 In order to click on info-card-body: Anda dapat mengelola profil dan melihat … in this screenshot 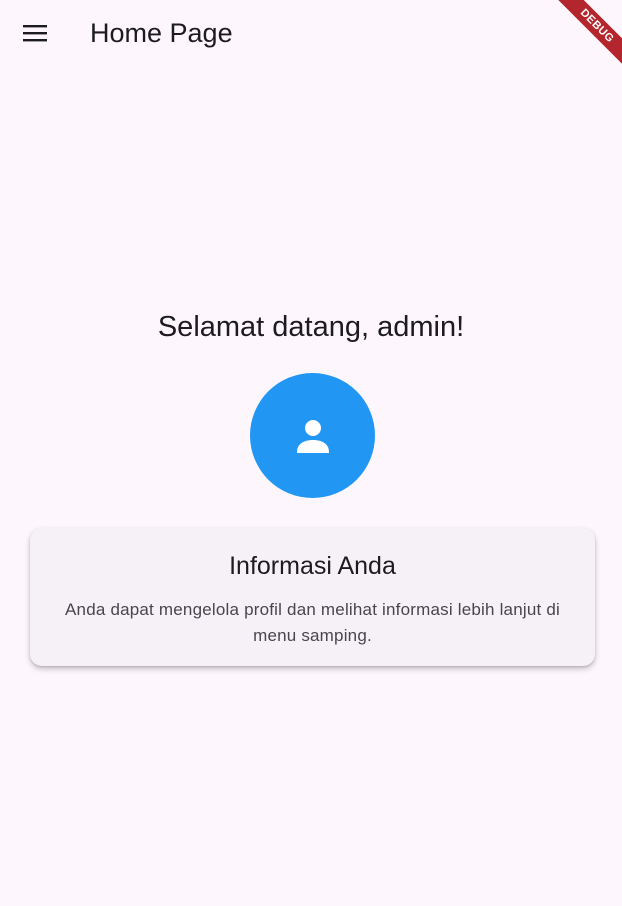, I will do `click(312, 622)`.